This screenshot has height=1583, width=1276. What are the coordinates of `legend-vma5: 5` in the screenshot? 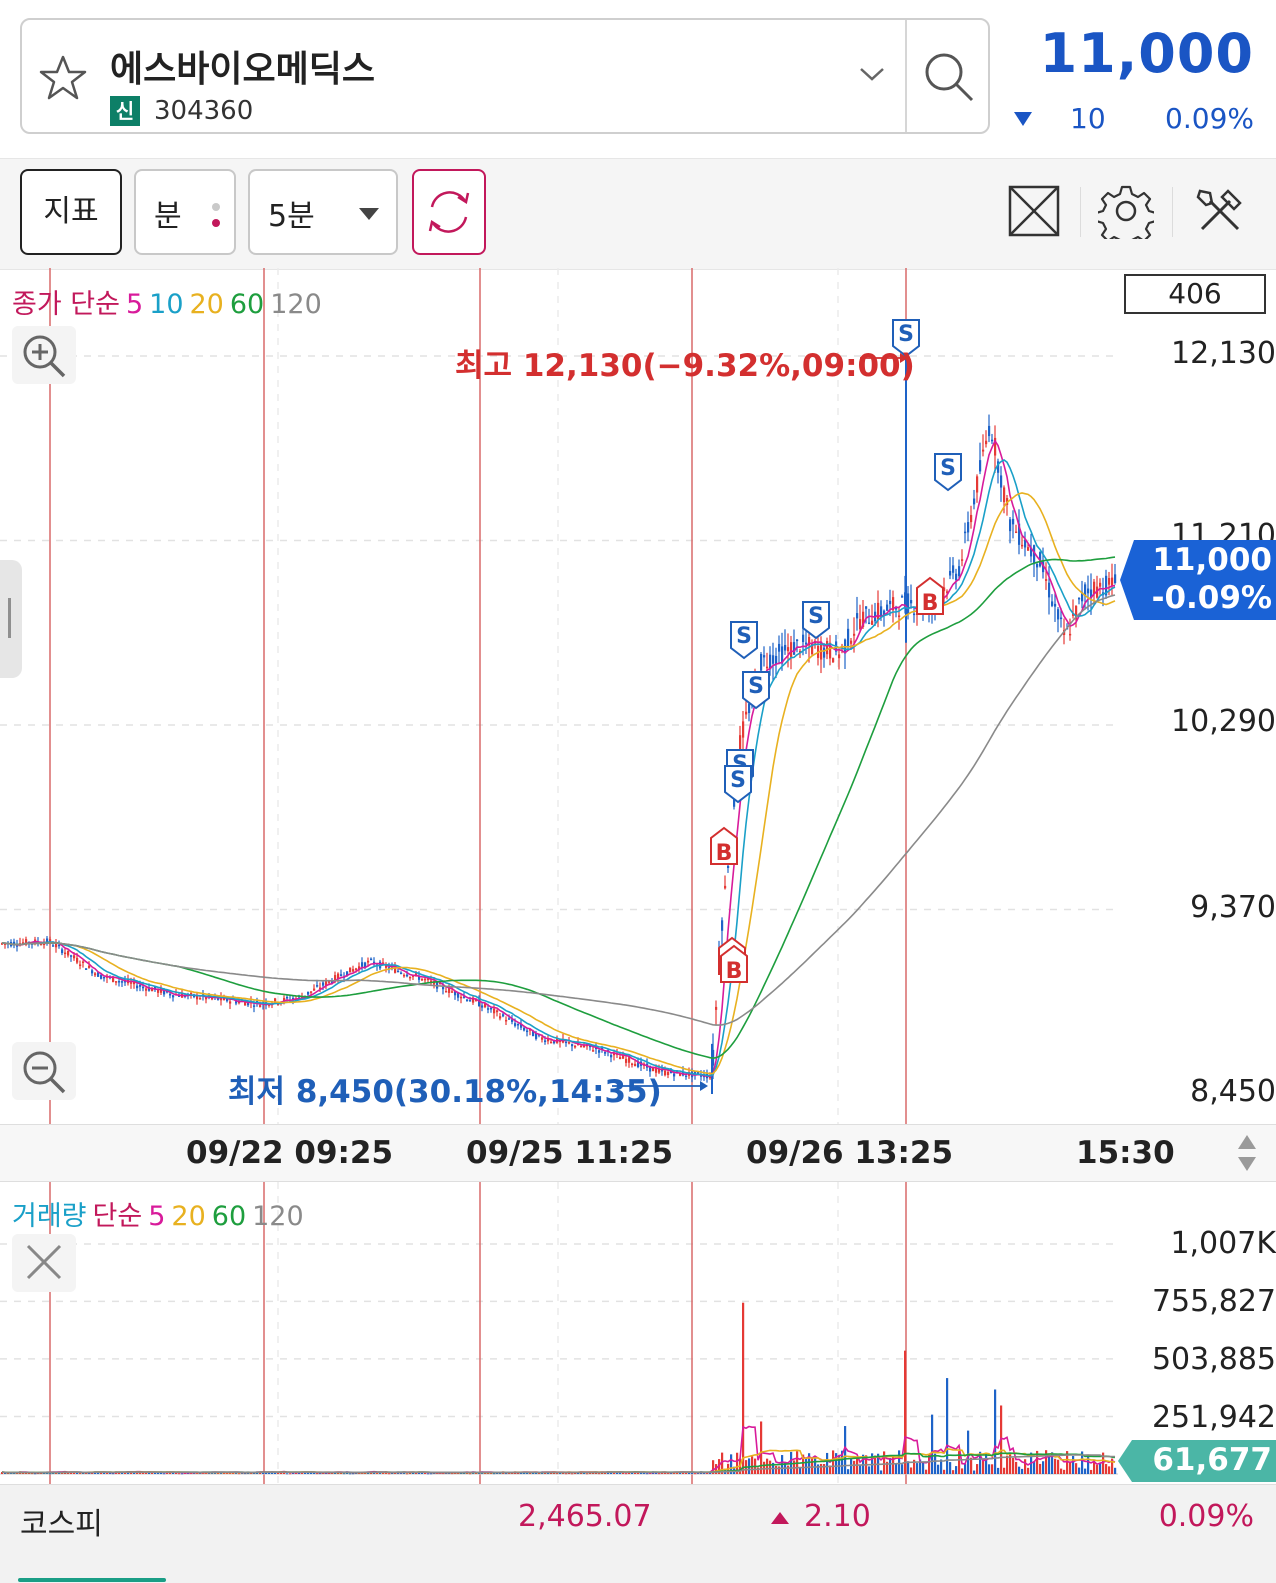 It's located at (157, 1216).